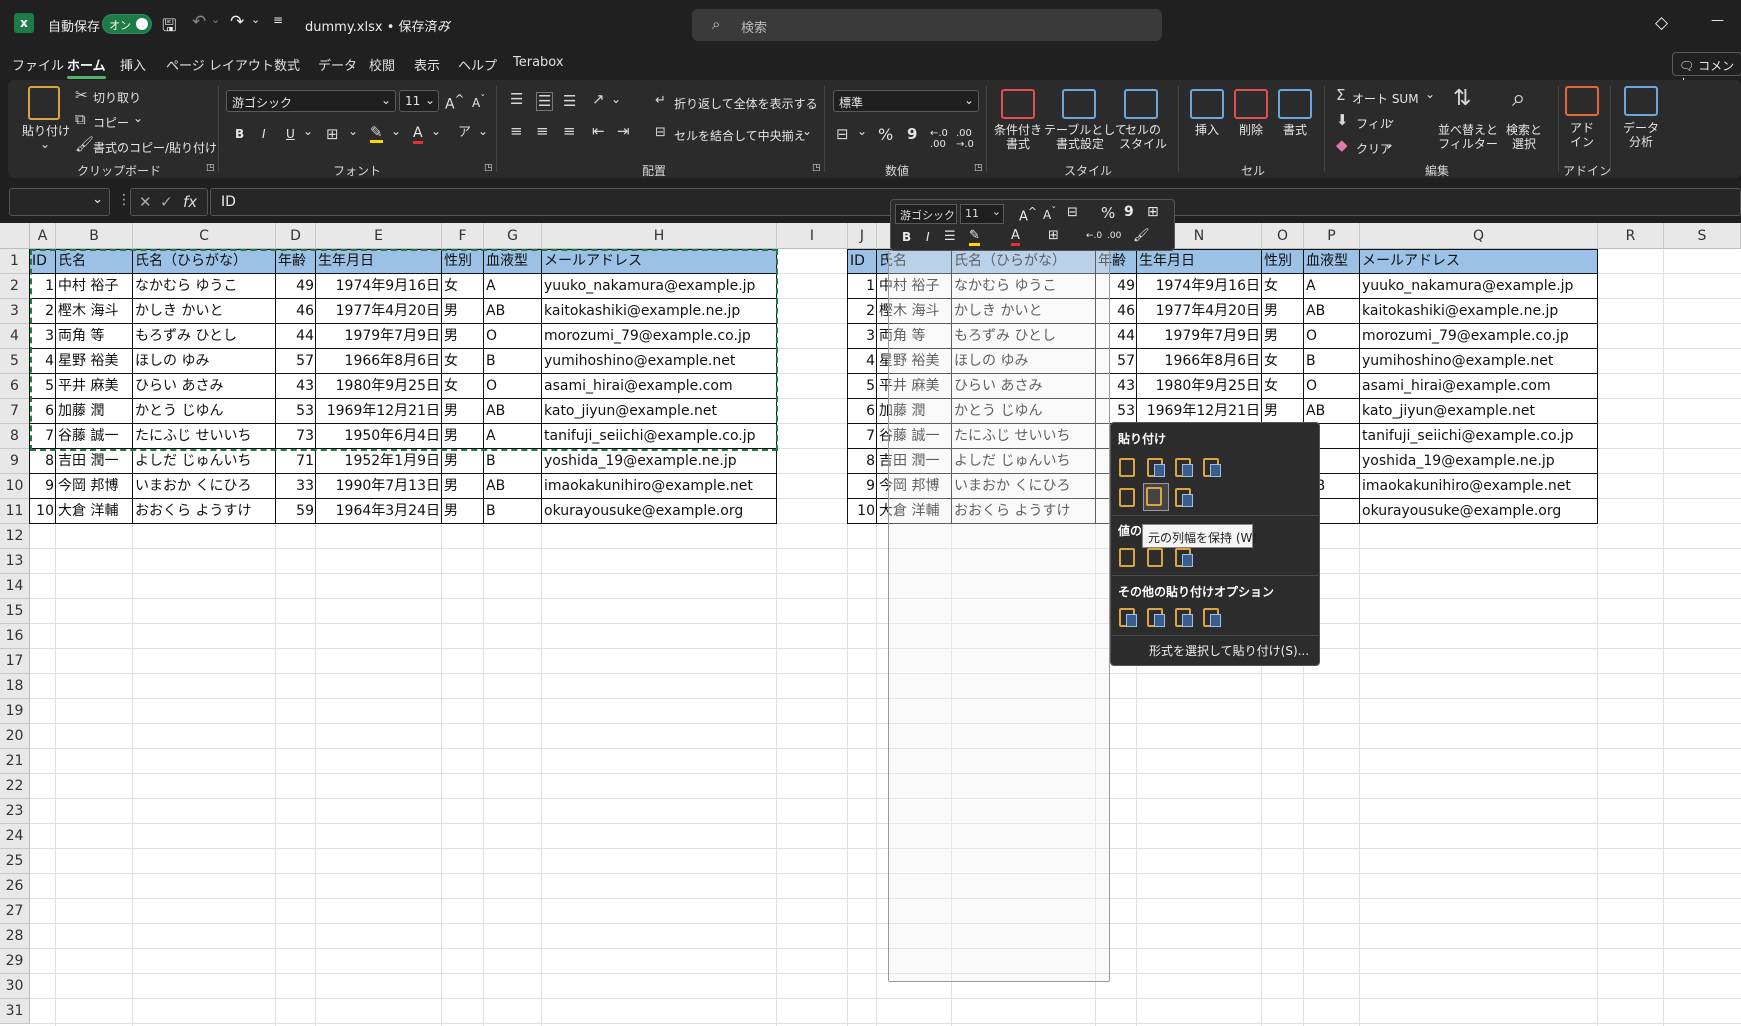 The width and height of the screenshot is (1741, 1026). Describe the element at coordinates (1129, 212) in the screenshot. I see `mini-comma-button: 9` at that location.